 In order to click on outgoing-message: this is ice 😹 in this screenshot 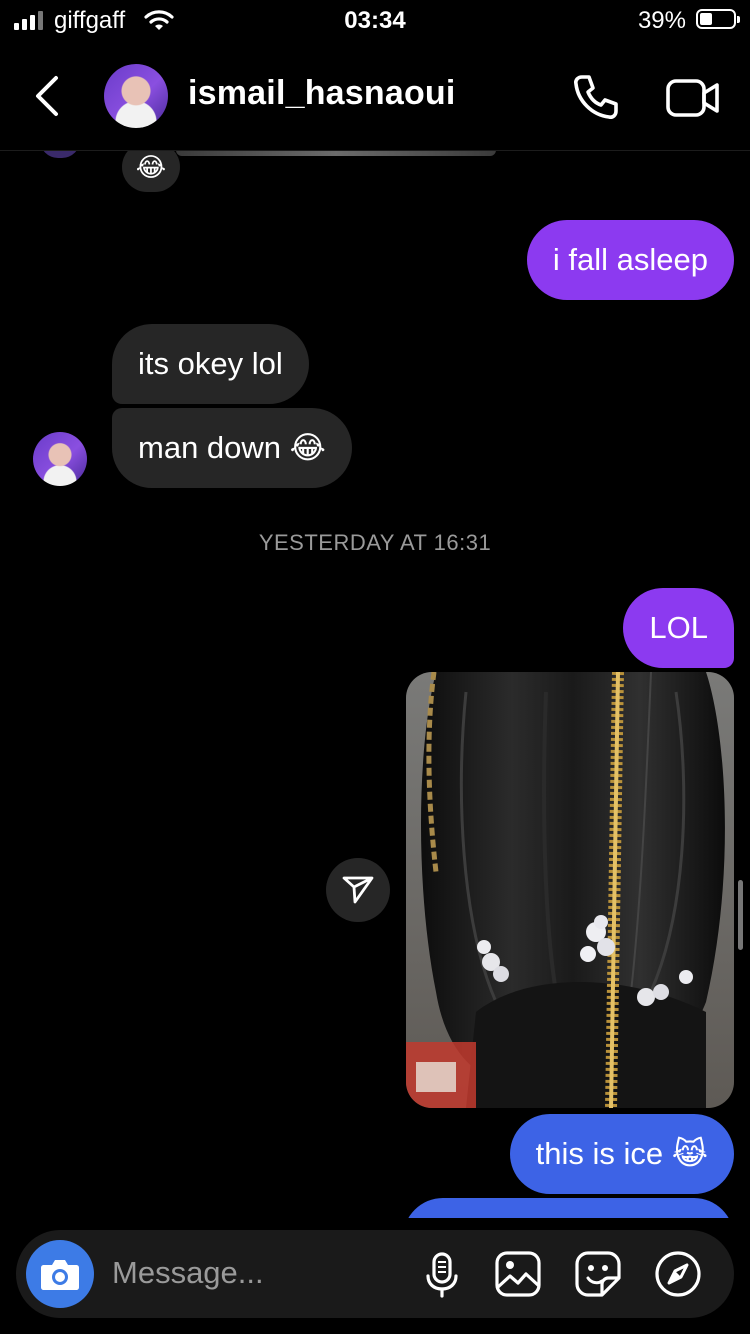, I will do `click(621, 1154)`.